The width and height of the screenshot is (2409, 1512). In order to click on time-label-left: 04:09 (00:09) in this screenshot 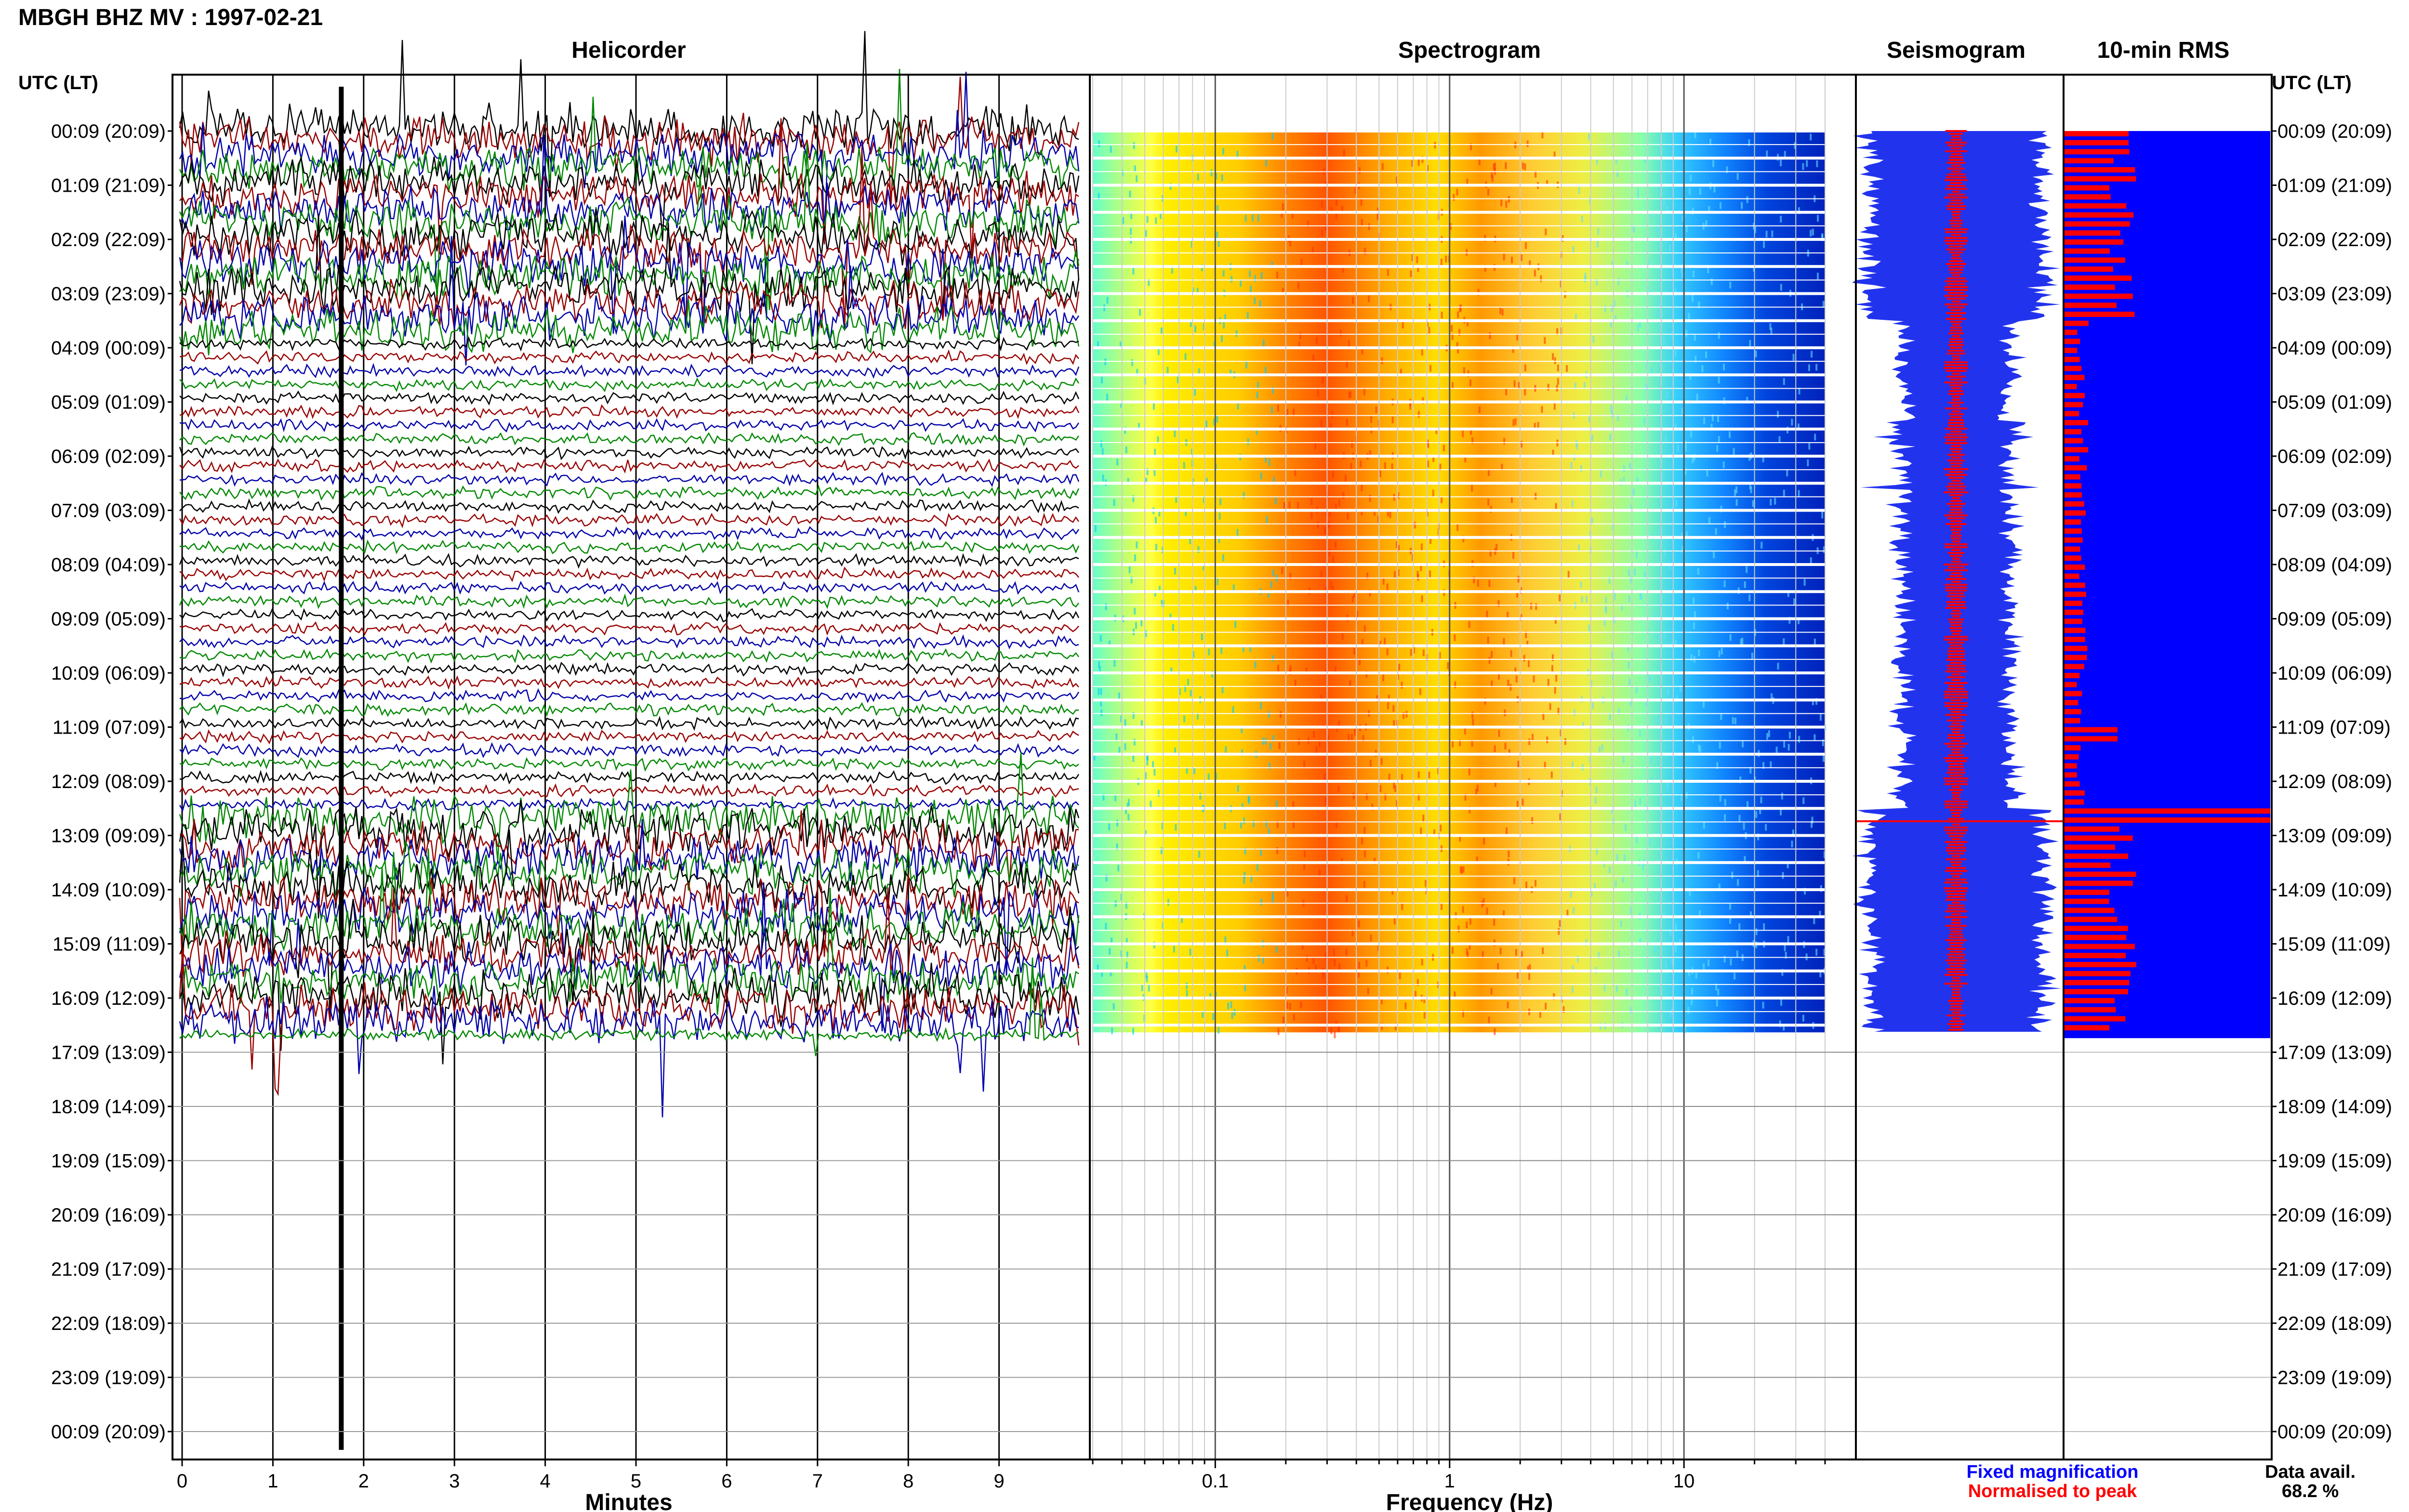, I will do `click(108, 348)`.